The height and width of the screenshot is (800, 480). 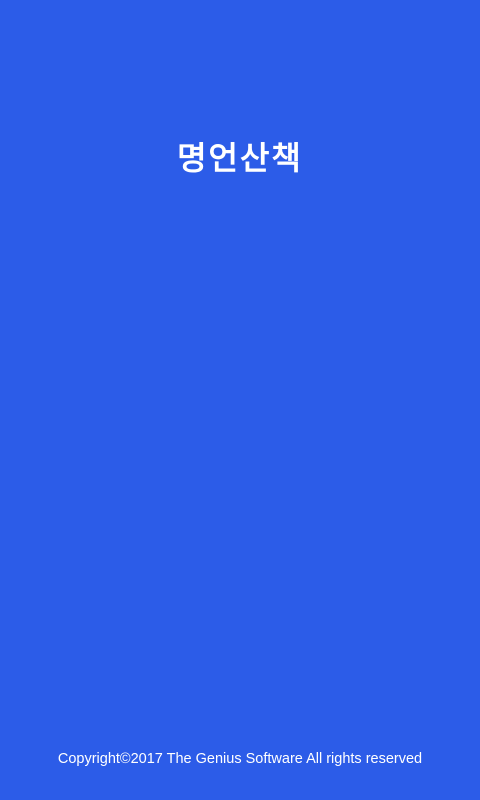 I want to click on app-title: 명언산책, so click(x=240, y=158).